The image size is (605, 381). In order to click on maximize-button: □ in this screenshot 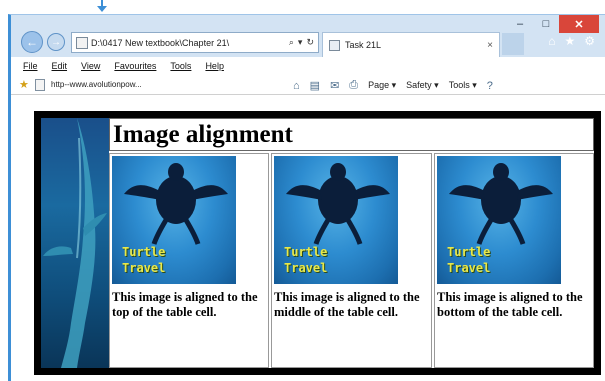, I will do `click(546, 24)`.